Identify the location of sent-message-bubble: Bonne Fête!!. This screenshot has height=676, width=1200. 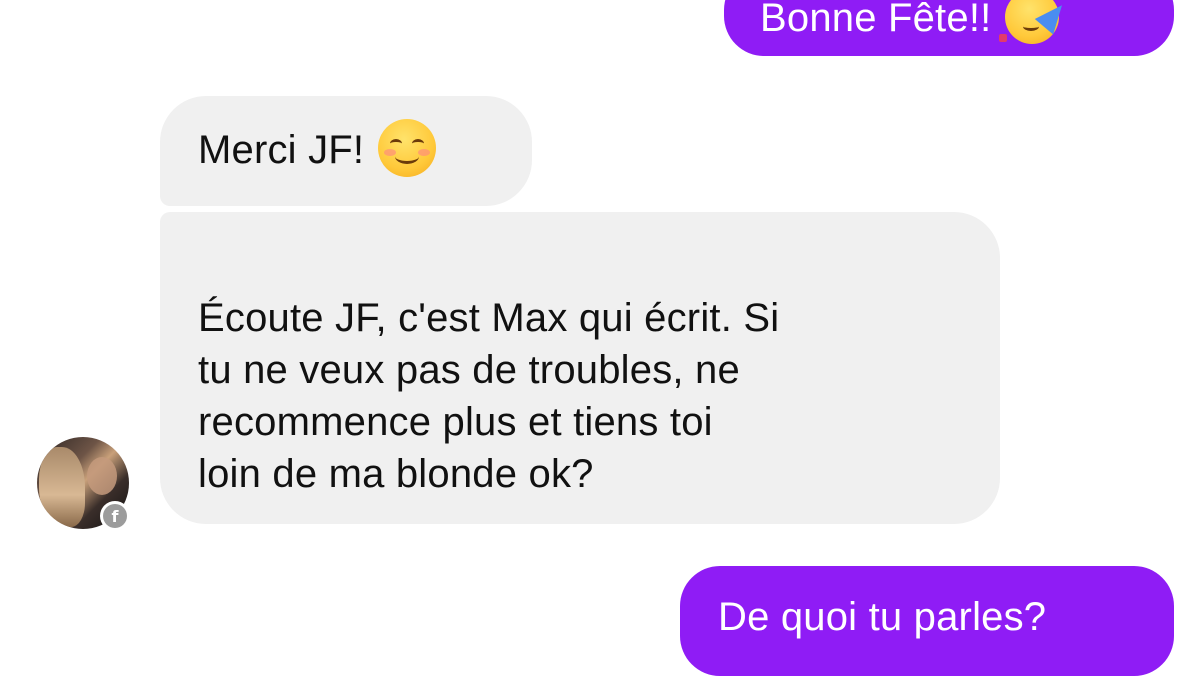
(949, 28).